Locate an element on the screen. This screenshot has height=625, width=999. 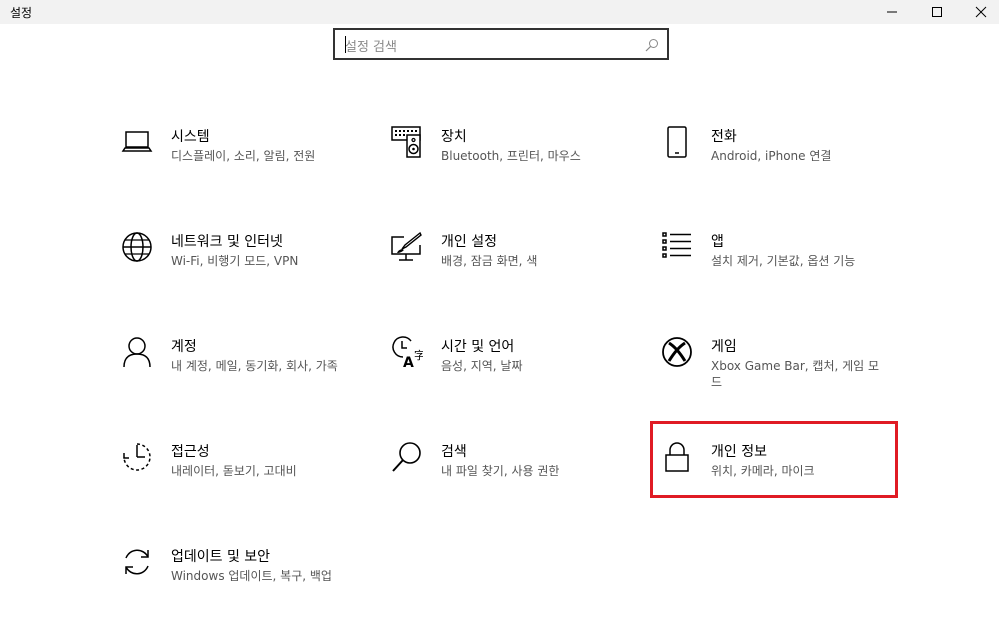
tile-name: 장치 is located at coordinates (454, 137).